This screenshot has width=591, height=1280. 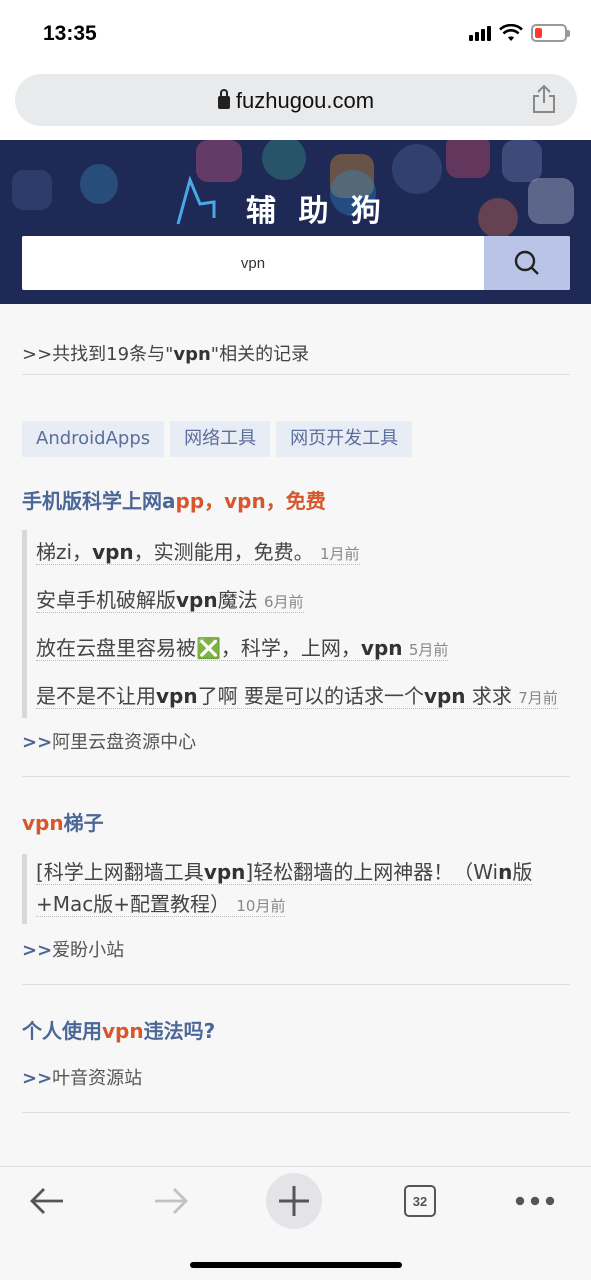 I want to click on site-banner: 辅 助 狗, so click(x=295, y=222).